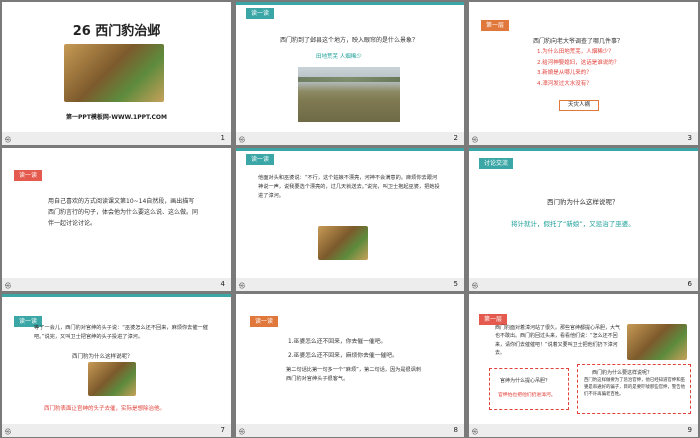 Image resolution: width=700 pixels, height=438 pixels. What do you see at coordinates (583, 138) in the screenshot?
I see `slide-footer: ㉿ 3` at bounding box center [583, 138].